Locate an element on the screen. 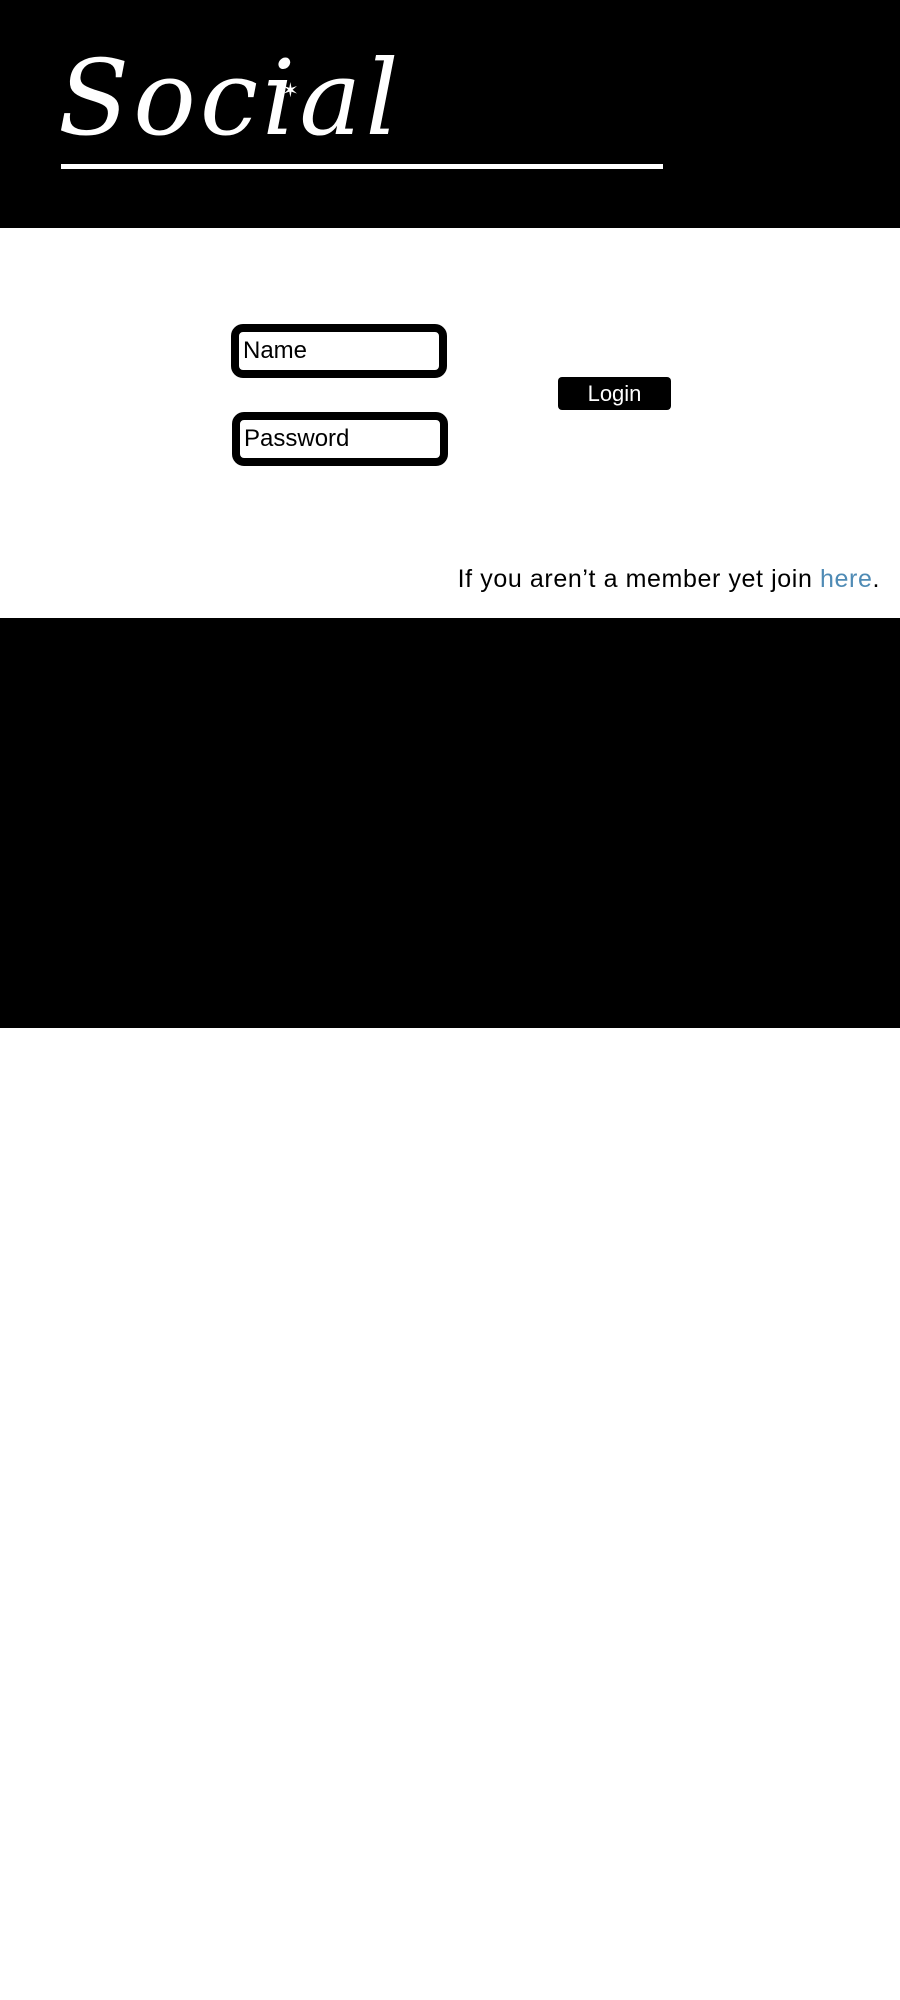 This screenshot has width=900, height=2000. header-divider is located at coordinates (362, 166).